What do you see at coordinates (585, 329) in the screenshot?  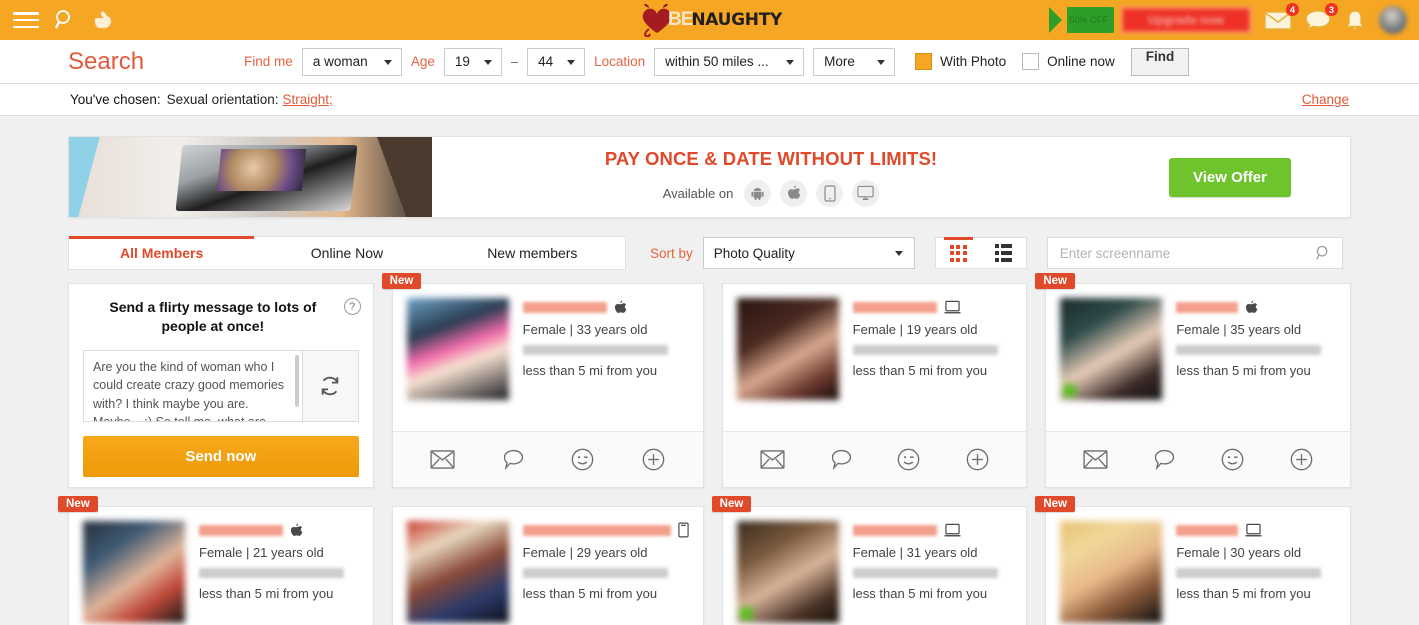 I see `profile-meta: Female | 33 years old` at bounding box center [585, 329].